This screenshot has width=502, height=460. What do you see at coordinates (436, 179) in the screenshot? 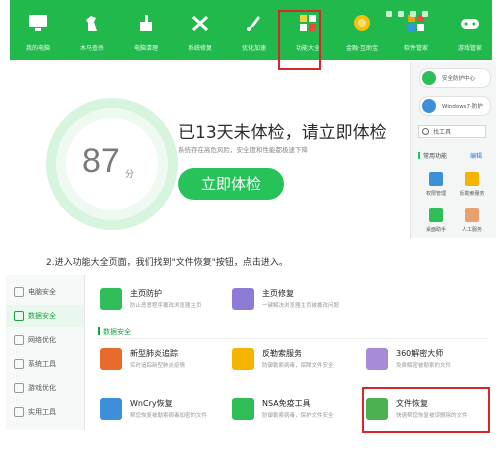
I see `permission-icon` at bounding box center [436, 179].